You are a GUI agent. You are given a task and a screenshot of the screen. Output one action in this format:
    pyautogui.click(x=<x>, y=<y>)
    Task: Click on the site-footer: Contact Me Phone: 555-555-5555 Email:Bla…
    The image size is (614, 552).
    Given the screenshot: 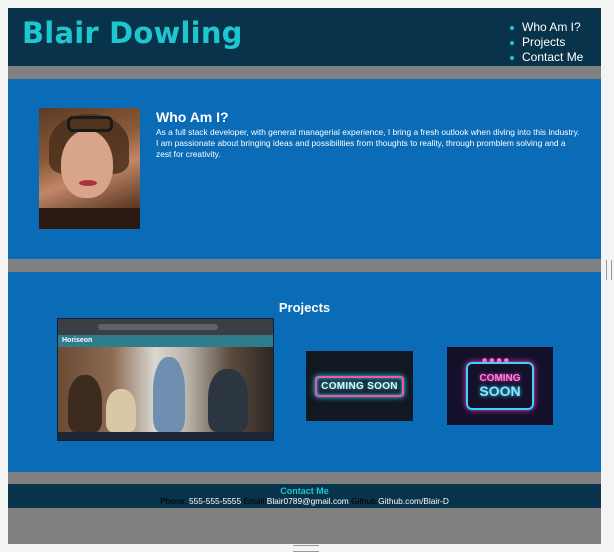 What is the action you would take?
    pyautogui.click(x=304, y=496)
    